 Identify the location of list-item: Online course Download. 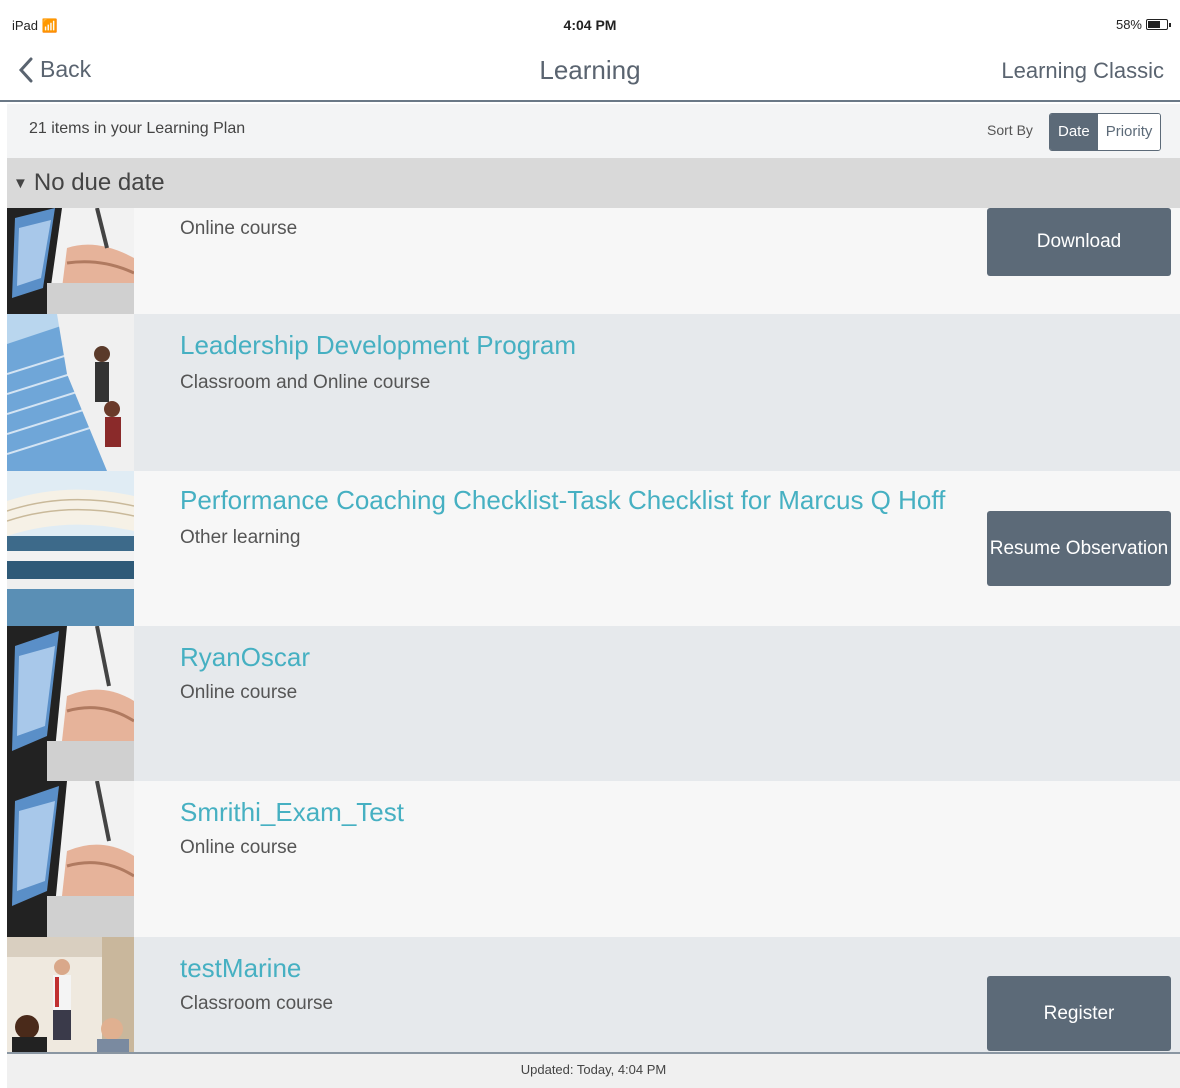
(593, 261).